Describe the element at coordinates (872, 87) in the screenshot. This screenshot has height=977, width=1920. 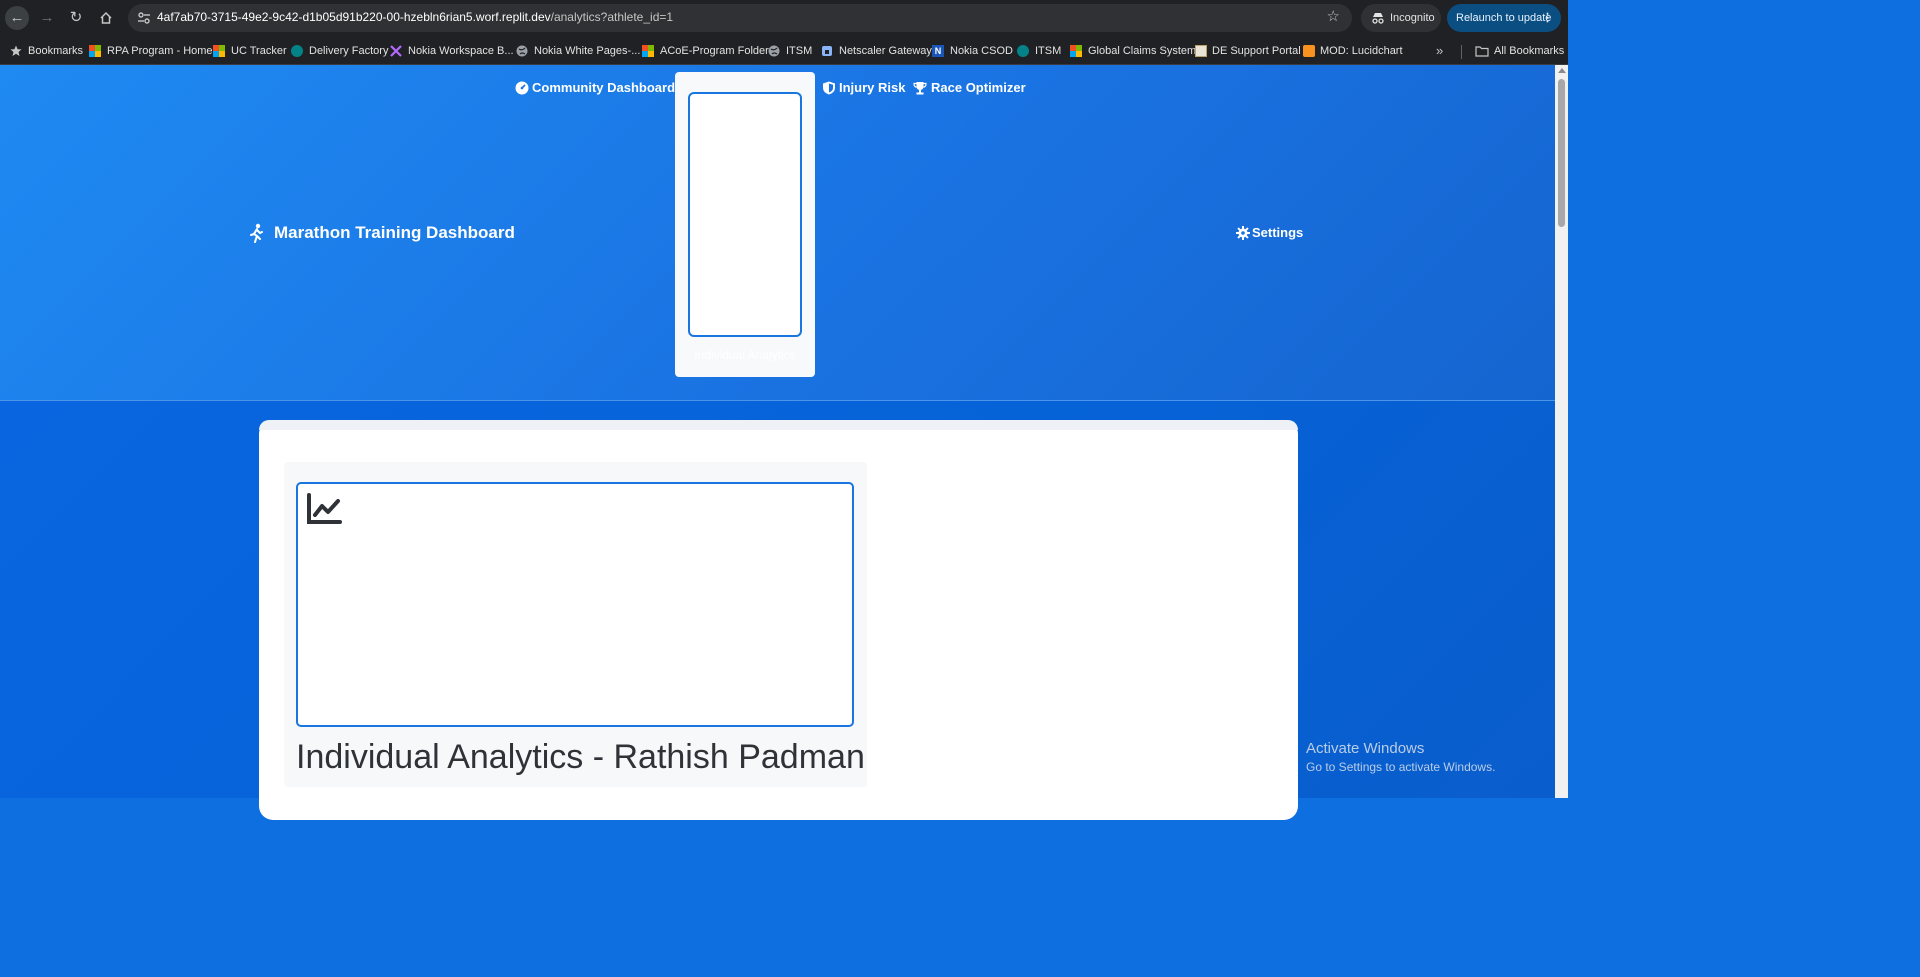
I see `nav-injury-label: Injury Risk` at that location.